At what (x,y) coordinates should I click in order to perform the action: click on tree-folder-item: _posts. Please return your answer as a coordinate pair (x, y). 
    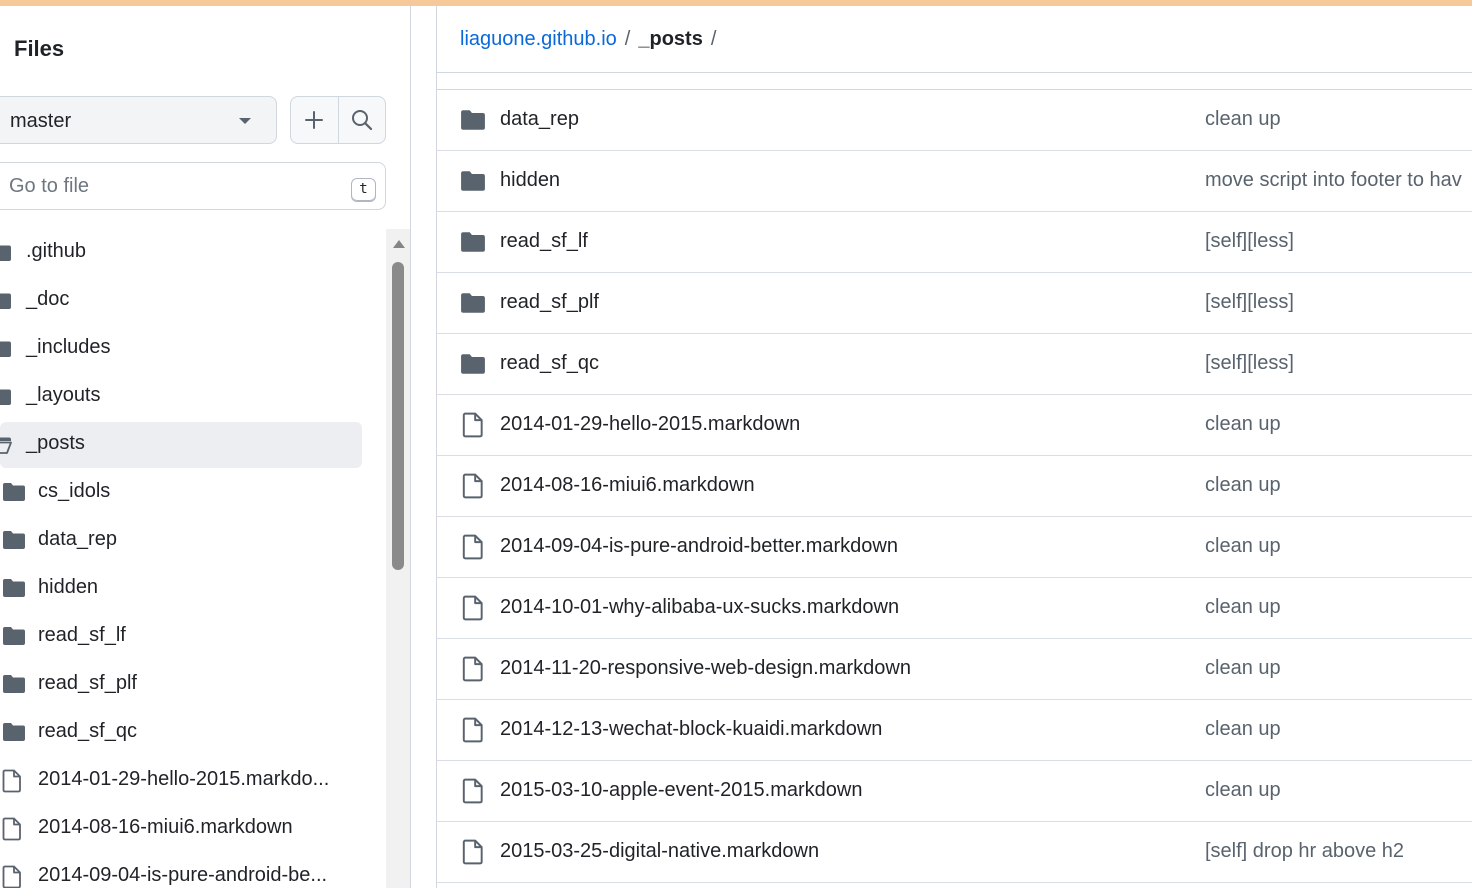
    Looking at the image, I should click on (181, 445).